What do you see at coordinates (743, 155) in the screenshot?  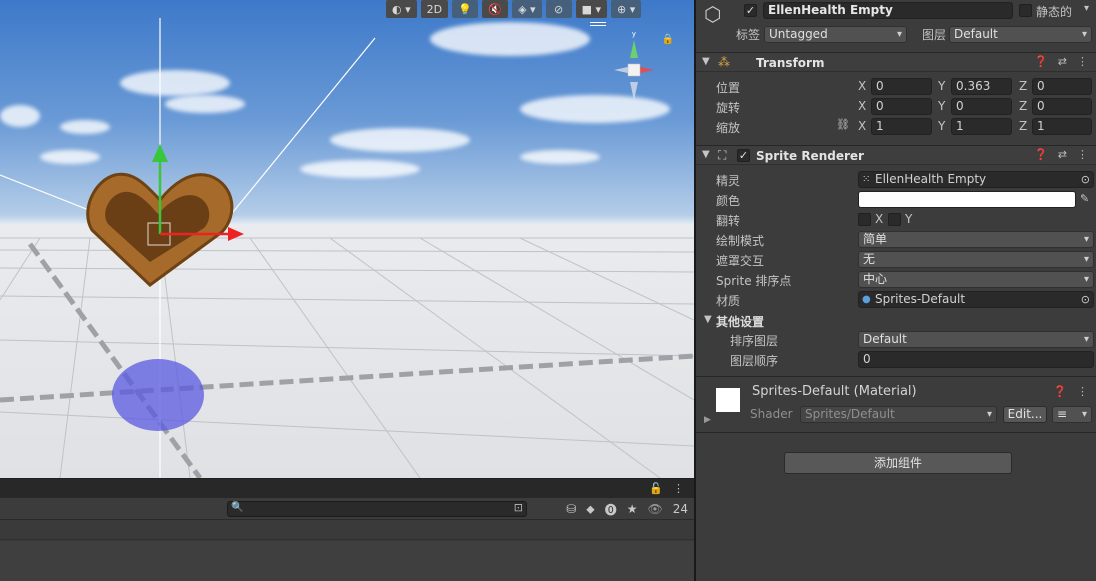 I see `sprite-renderer-enabled-checkbox: ✓` at bounding box center [743, 155].